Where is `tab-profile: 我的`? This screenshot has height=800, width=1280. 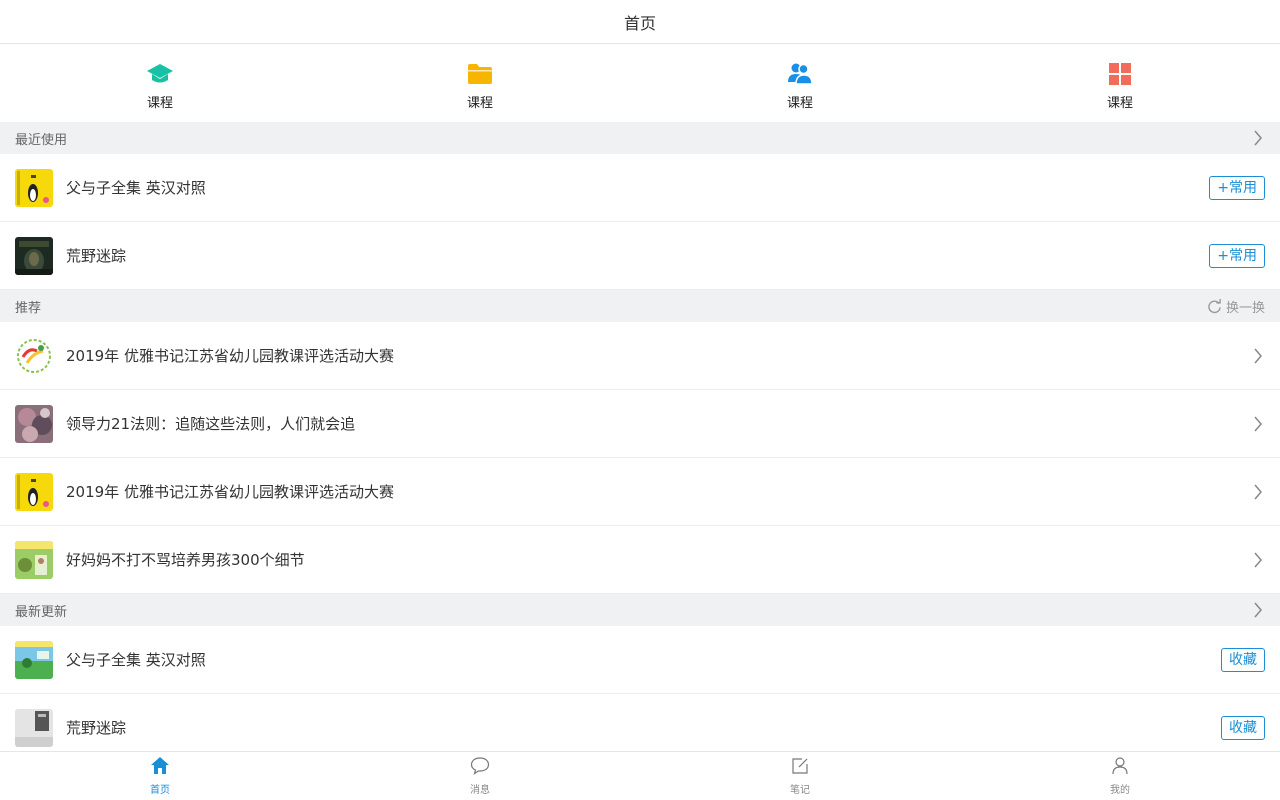
tab-profile: 我的 is located at coordinates (1120, 776).